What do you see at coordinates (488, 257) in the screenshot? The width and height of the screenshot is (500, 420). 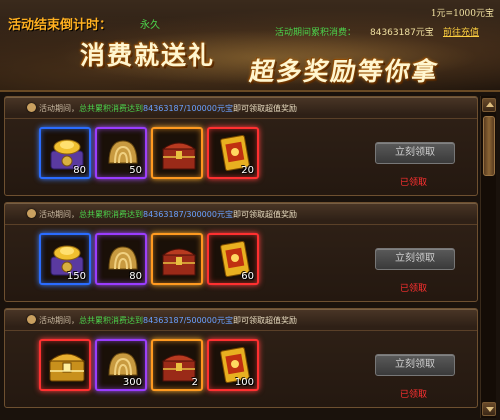 I see `scrollbar` at bounding box center [488, 257].